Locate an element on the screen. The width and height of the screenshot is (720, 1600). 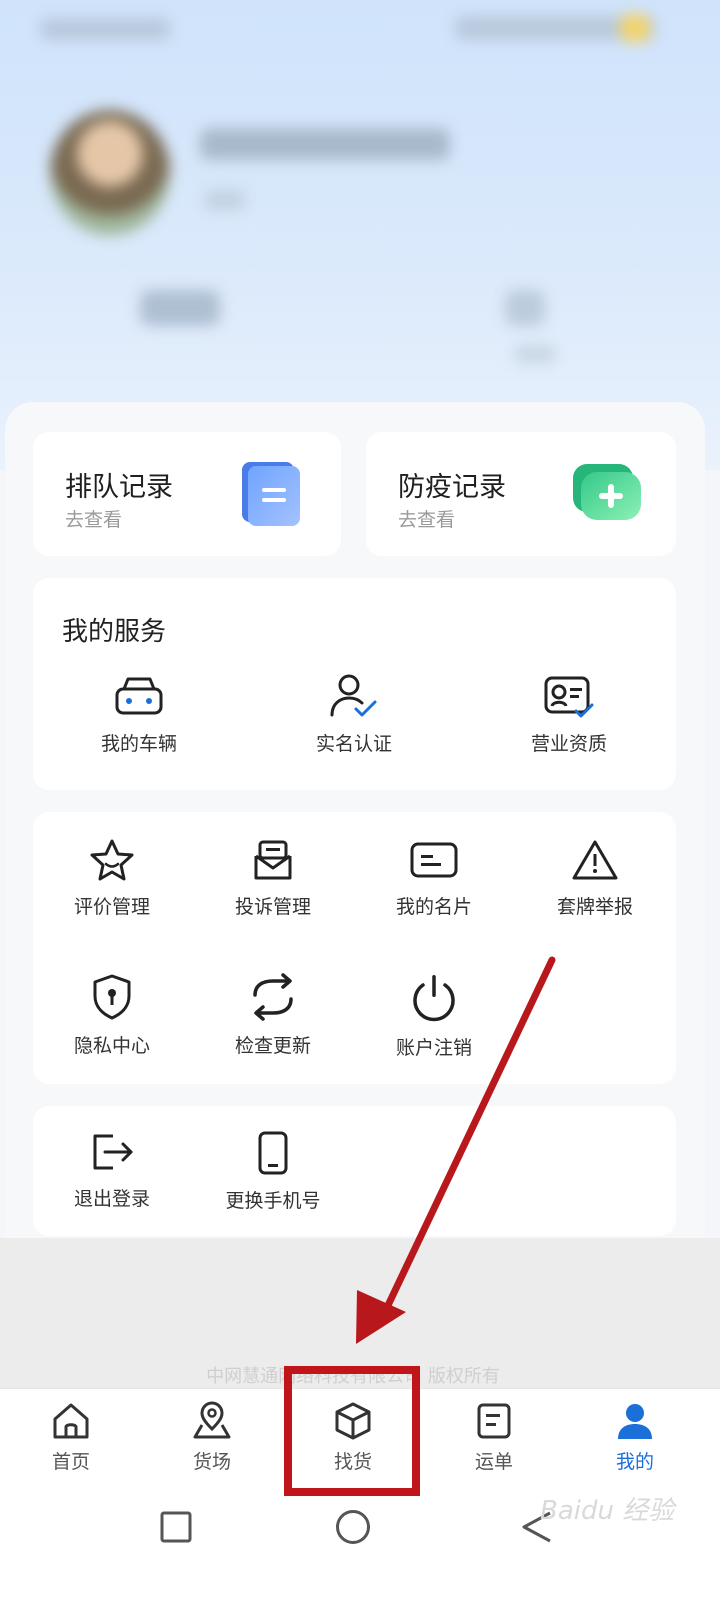
service-label: 营业资质 is located at coordinates (568, 744).